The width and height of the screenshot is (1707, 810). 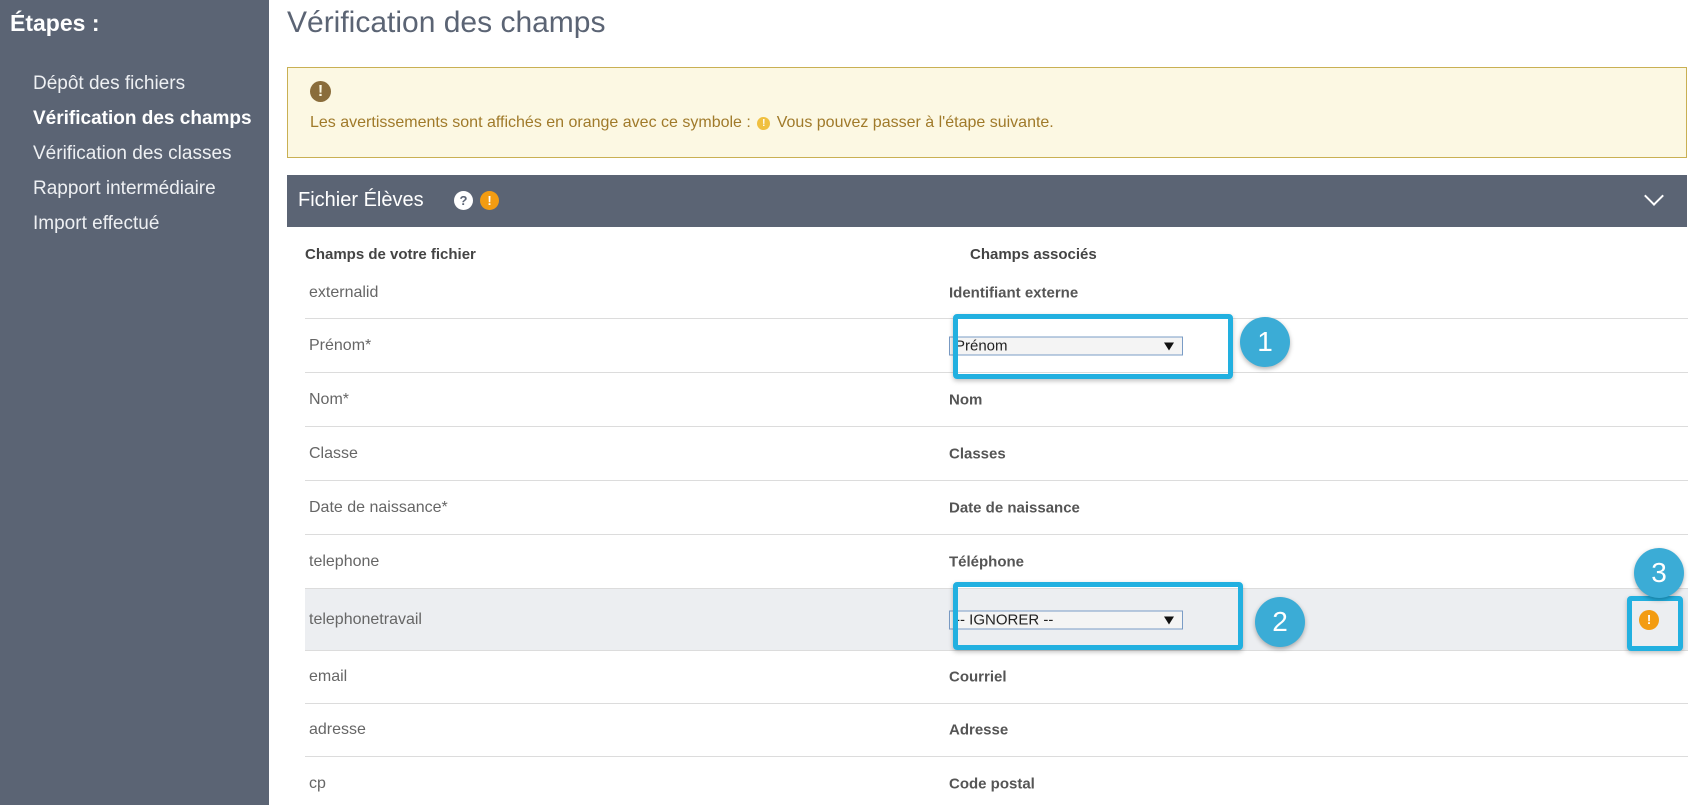 I want to click on step-import-done: Import effectué, so click(x=142, y=229).